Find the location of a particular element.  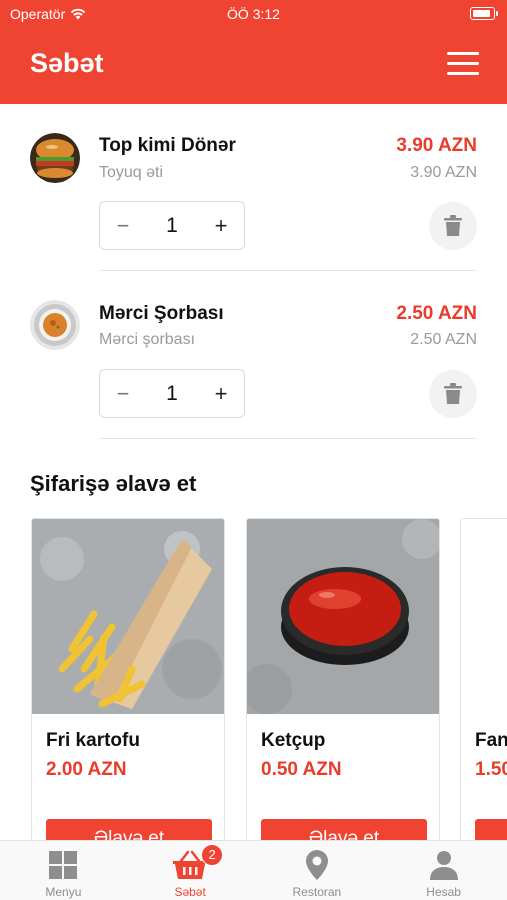

item-subtitle: Mərci şorbası is located at coordinates (147, 339).